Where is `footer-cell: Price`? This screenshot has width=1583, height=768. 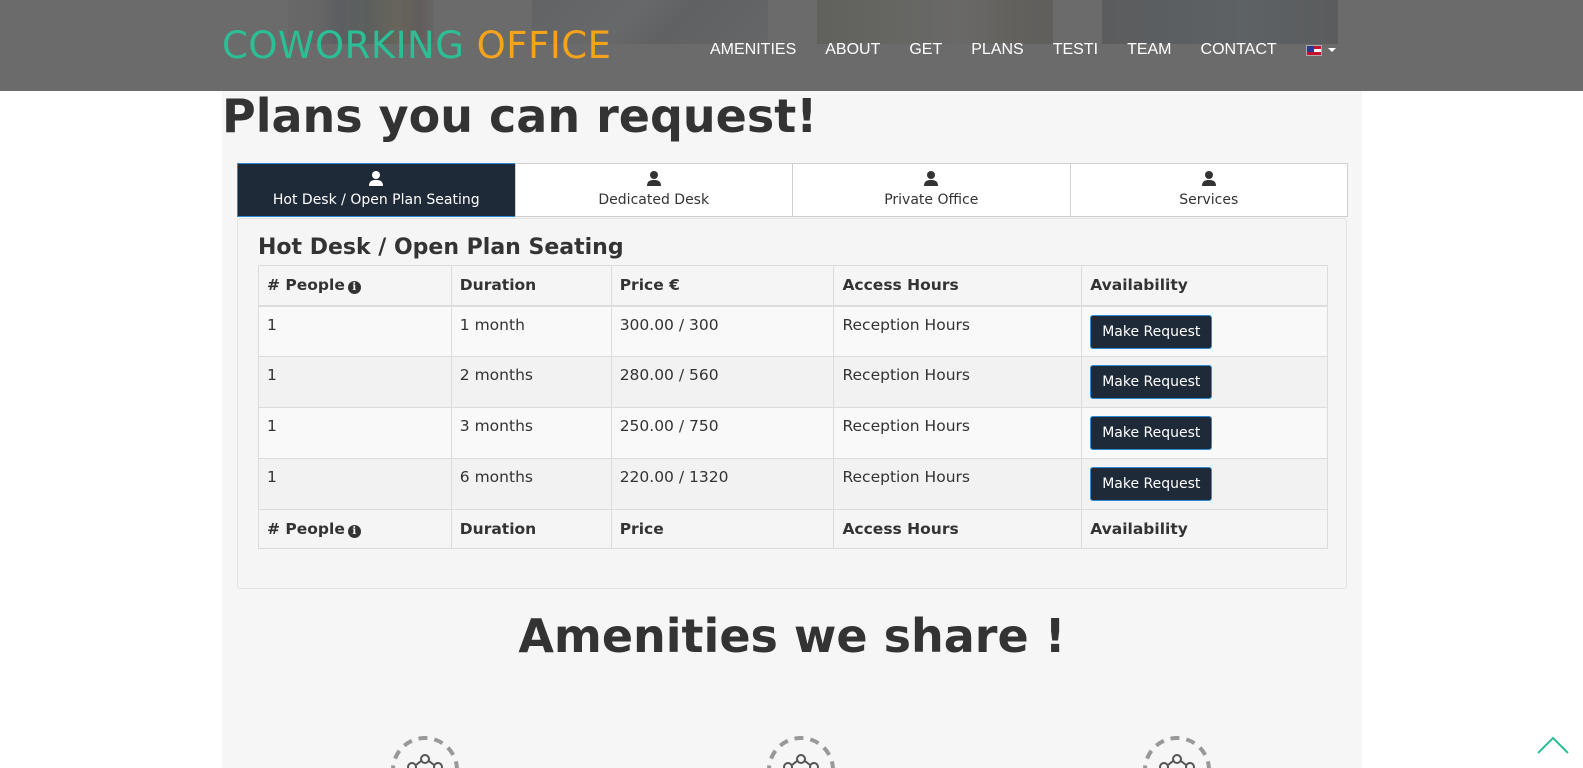 footer-cell: Price is located at coordinates (722, 529).